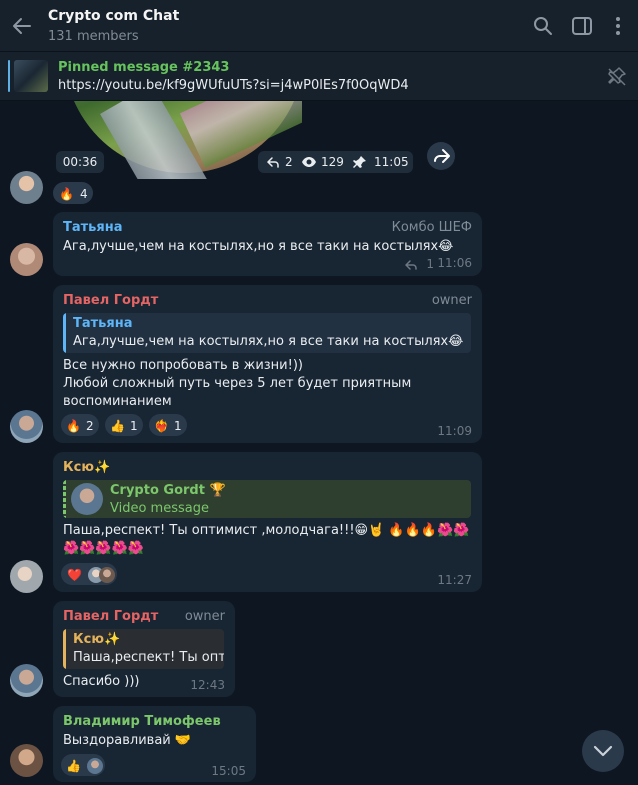 The image size is (638, 785). Describe the element at coordinates (617, 76) in the screenshot. I see `unpin-icon` at that location.